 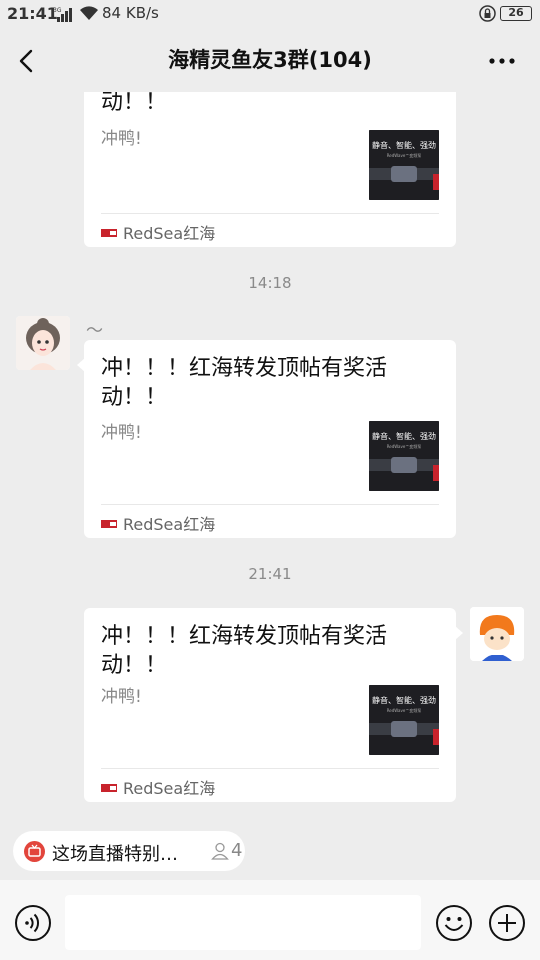 What do you see at coordinates (89, 13) in the screenshot?
I see `wifi-icon` at bounding box center [89, 13].